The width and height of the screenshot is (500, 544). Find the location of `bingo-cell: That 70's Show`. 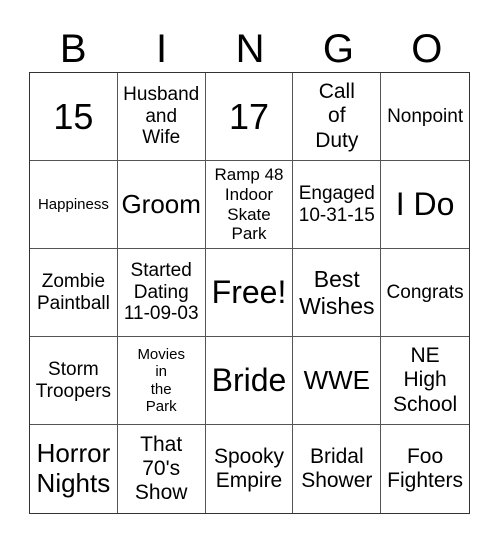

bingo-cell: That 70's Show is located at coordinates (162, 469).